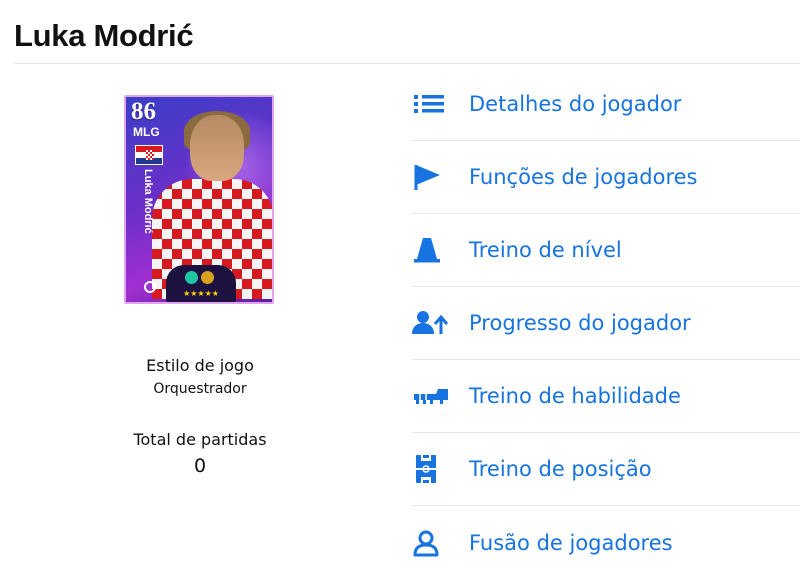  I want to click on pitch-icon, so click(433, 469).